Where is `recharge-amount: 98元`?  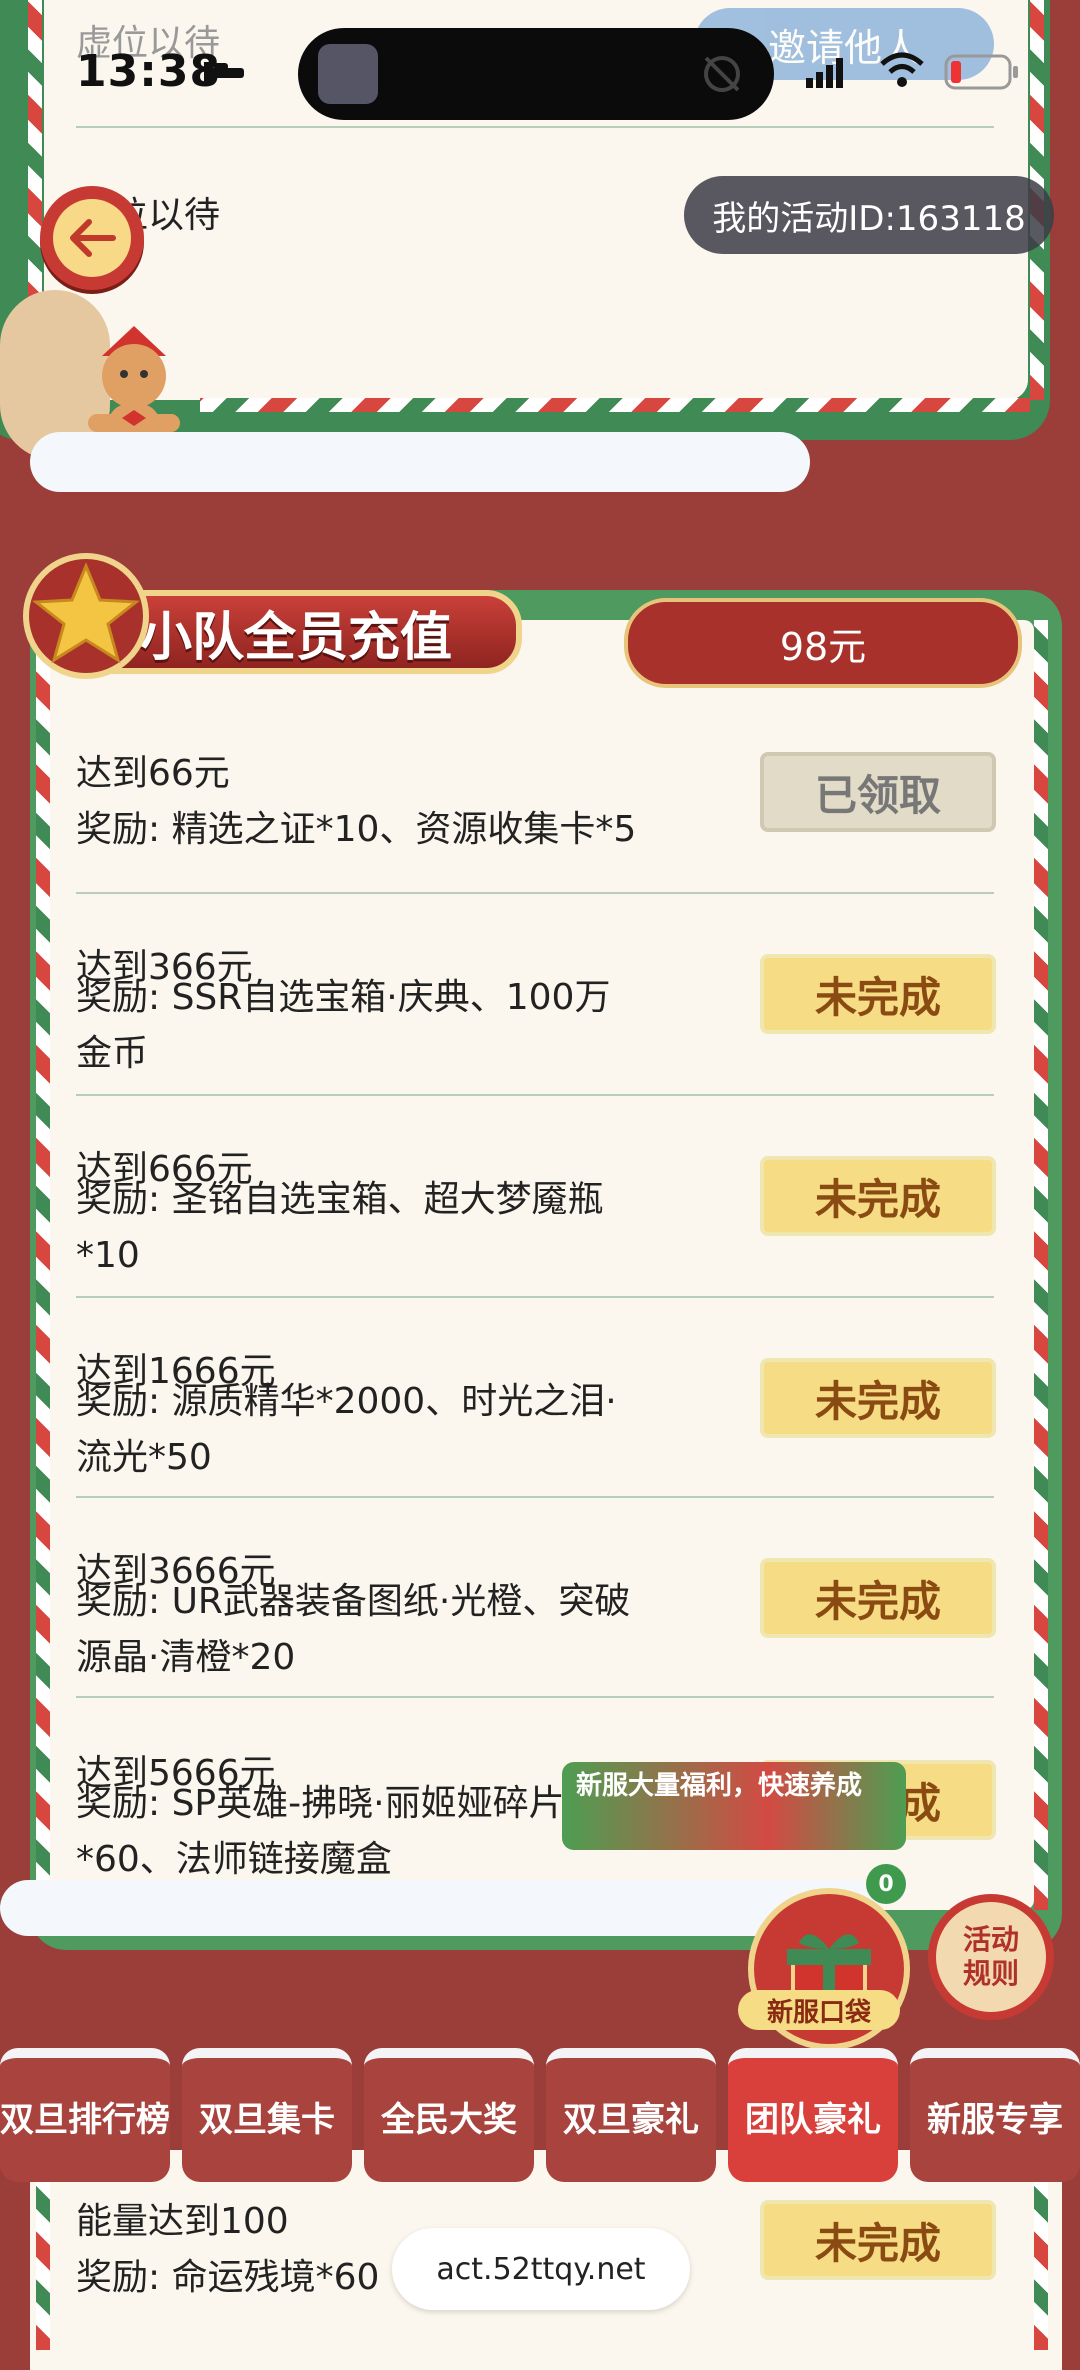
recharge-amount: 98元 is located at coordinates (823, 643).